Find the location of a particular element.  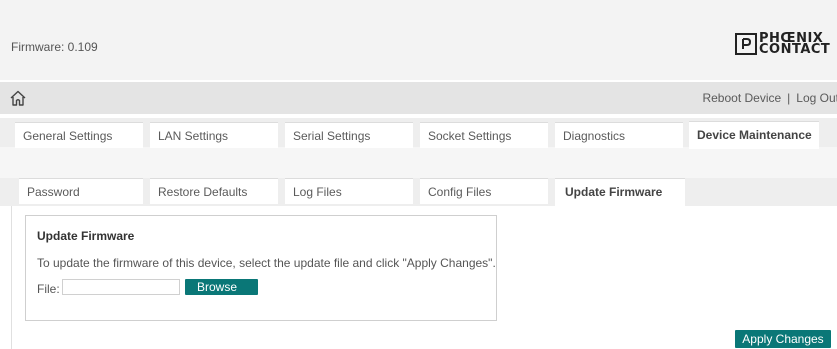

update-firmware-title: Update Firmware is located at coordinates (86, 236).